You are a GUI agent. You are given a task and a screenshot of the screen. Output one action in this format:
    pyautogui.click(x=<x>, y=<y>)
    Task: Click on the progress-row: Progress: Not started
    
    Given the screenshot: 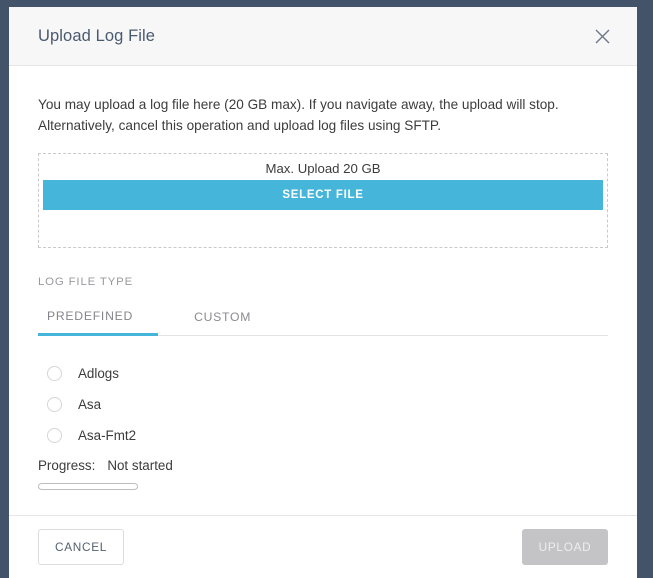 What is the action you would take?
    pyautogui.click(x=323, y=465)
    